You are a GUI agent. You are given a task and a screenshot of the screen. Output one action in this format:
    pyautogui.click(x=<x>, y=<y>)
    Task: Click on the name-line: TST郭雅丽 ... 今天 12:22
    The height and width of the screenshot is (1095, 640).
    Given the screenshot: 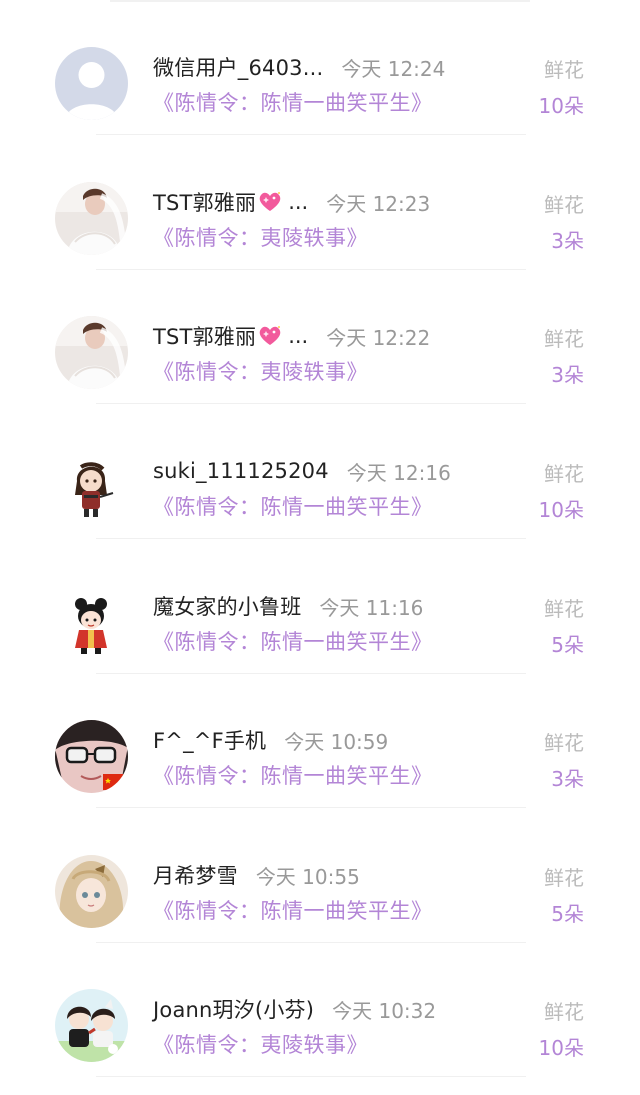 What is the action you would take?
    pyautogui.click(x=291, y=336)
    